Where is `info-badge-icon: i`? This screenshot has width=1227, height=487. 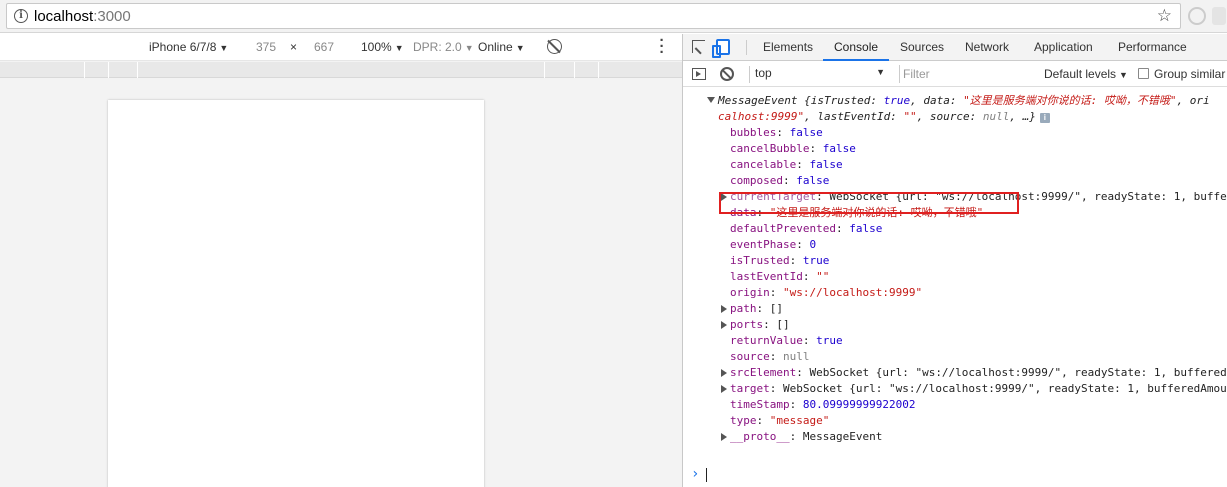 info-badge-icon: i is located at coordinates (1044, 118).